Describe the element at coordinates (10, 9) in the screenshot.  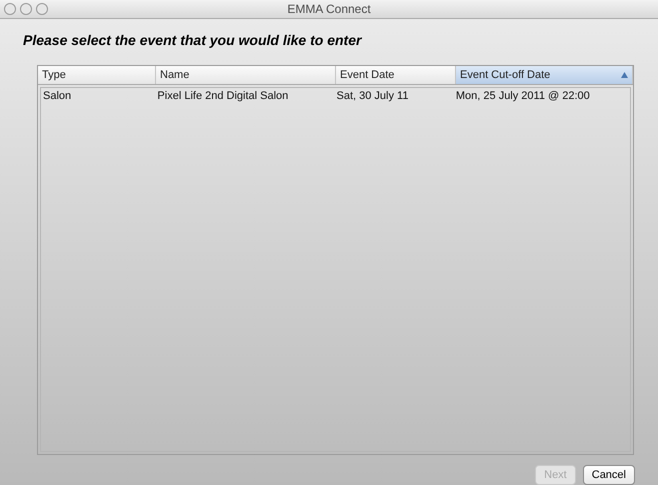
I see `close-icon` at that location.